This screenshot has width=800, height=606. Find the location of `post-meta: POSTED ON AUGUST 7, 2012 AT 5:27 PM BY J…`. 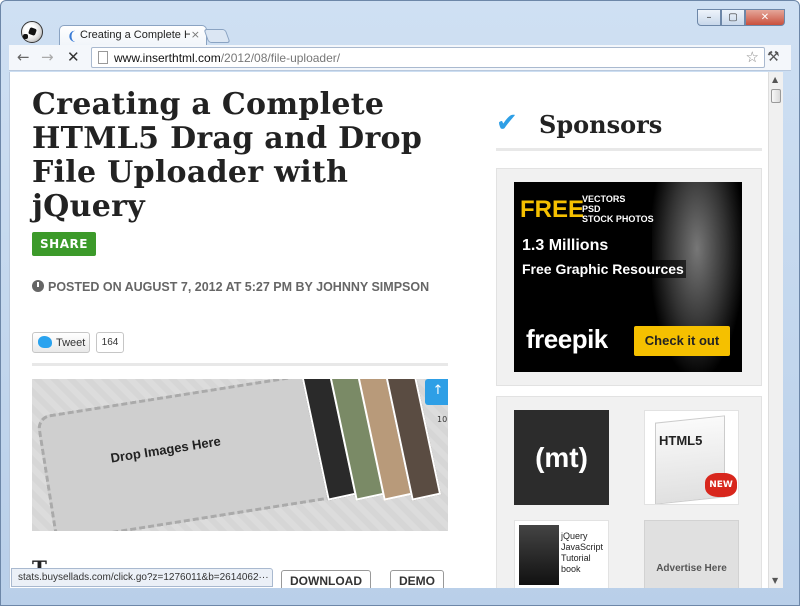

post-meta: POSTED ON AUGUST 7, 2012 AT 5:27 PM BY J… is located at coordinates (232, 287).